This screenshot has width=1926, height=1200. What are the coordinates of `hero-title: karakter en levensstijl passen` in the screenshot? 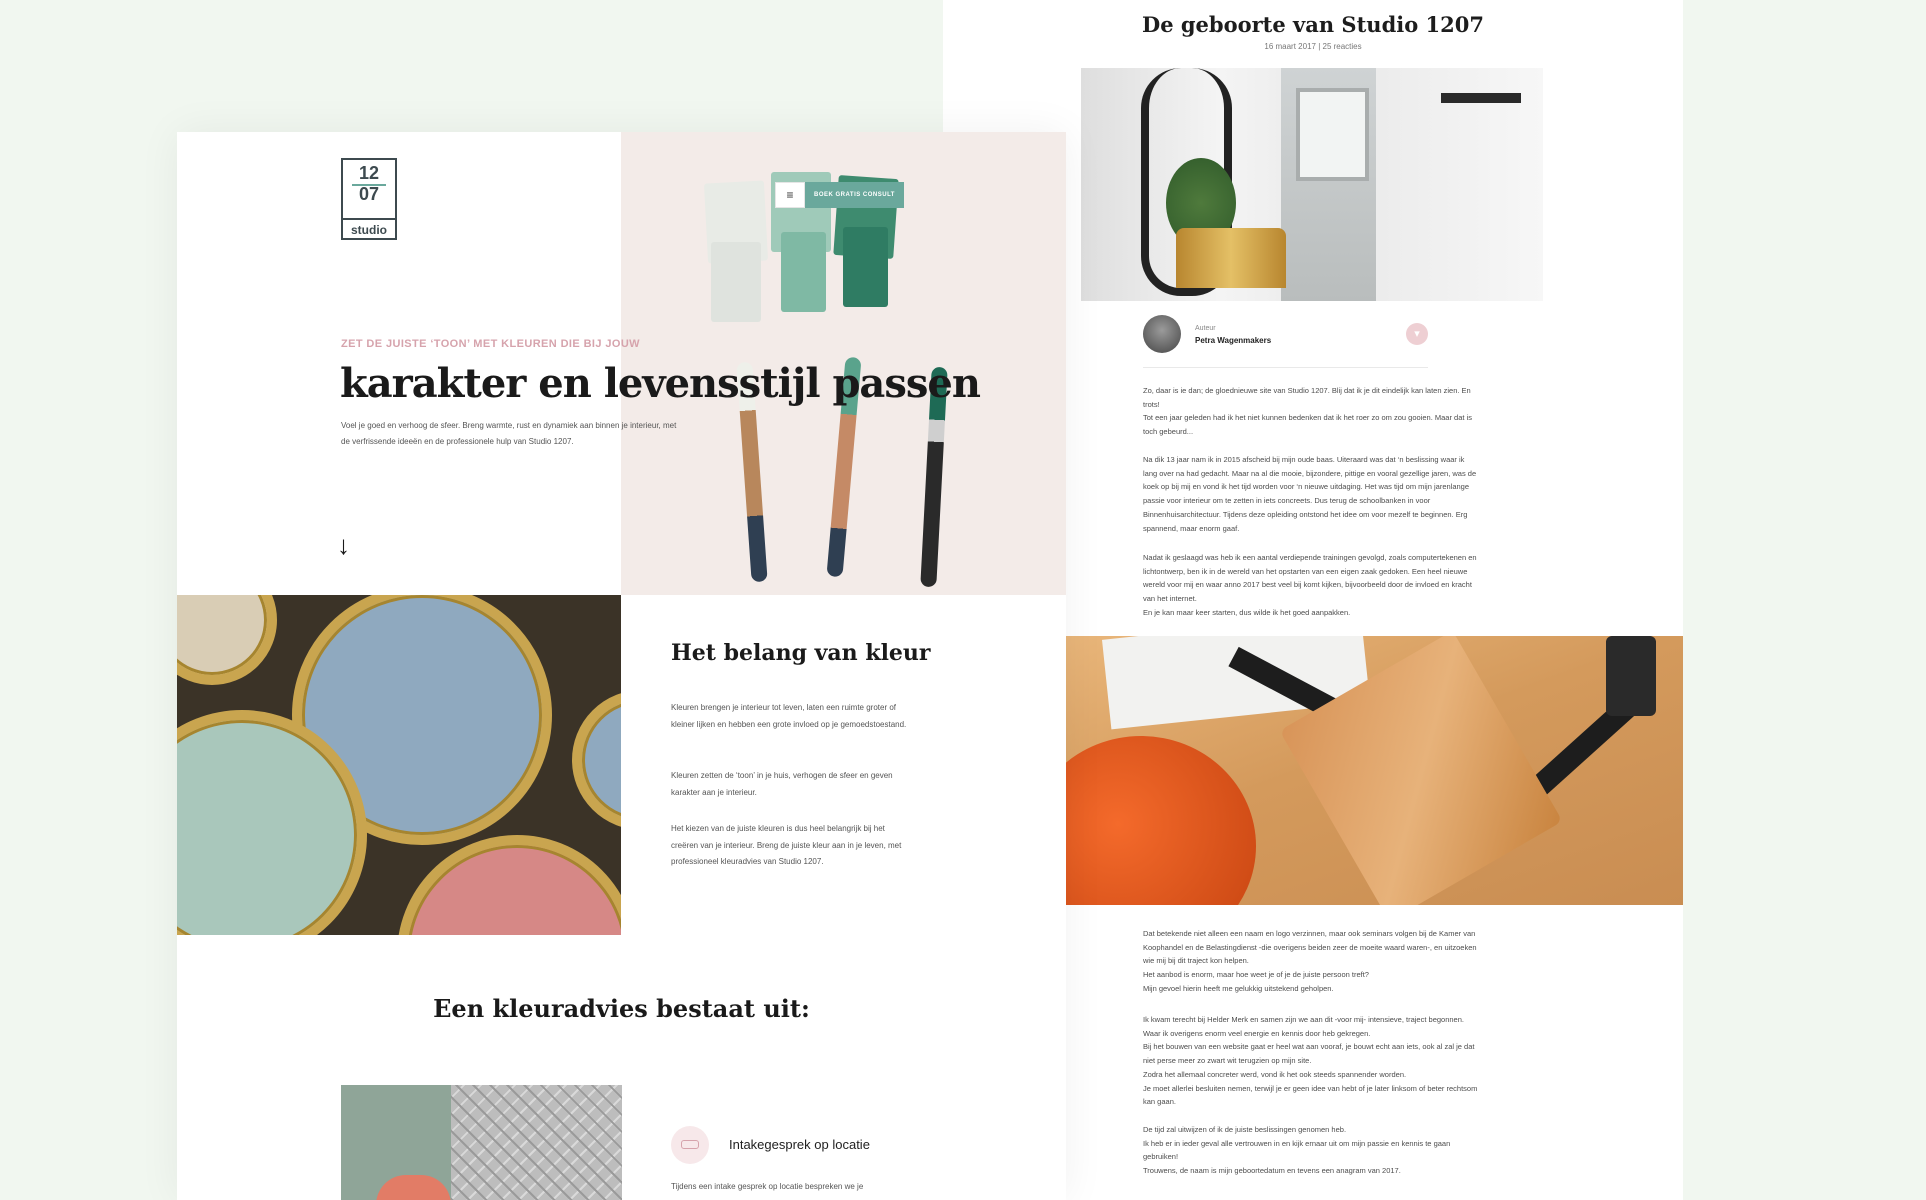 It's located at (660, 383).